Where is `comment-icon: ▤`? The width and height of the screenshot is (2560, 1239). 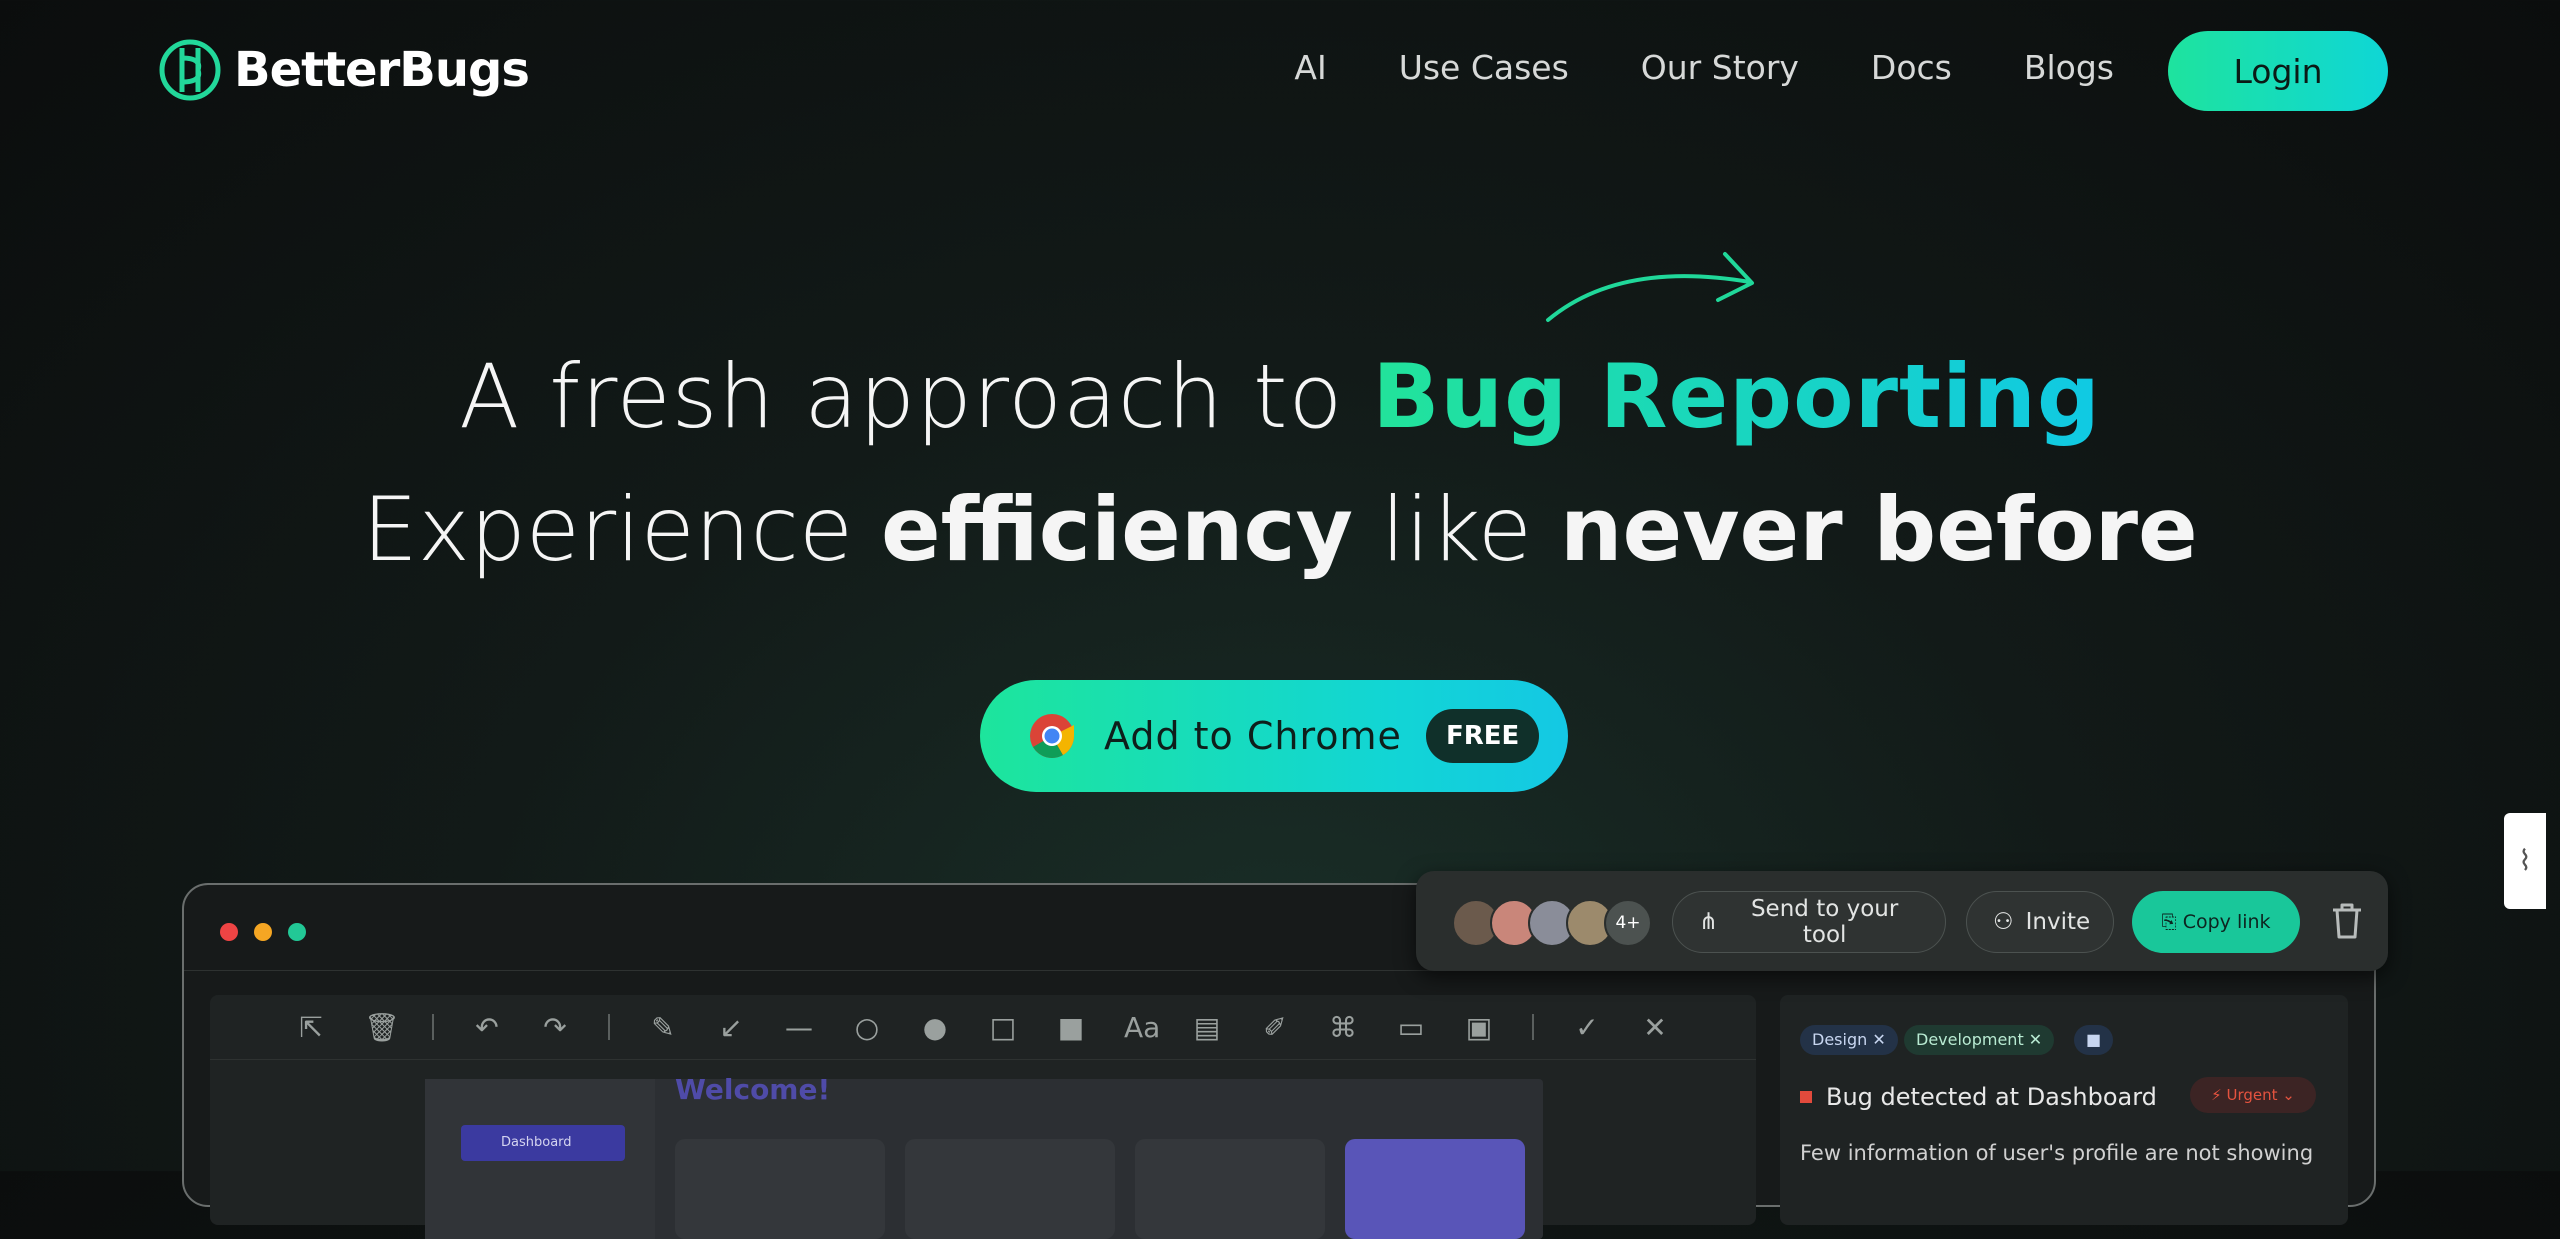 comment-icon: ▤ is located at coordinates (1207, 1027).